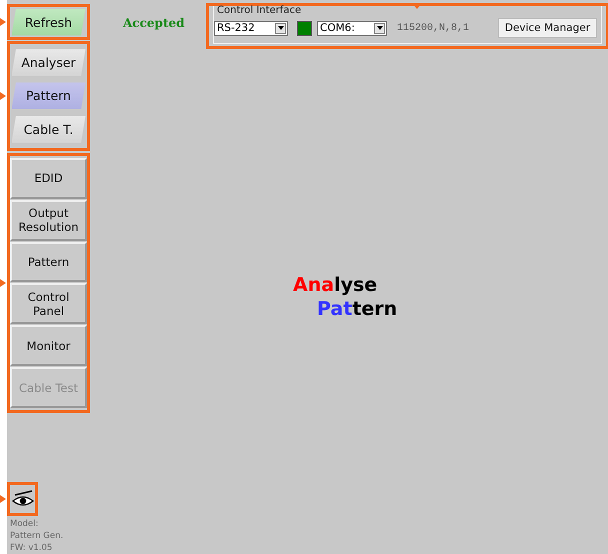 Image resolution: width=608 pixels, height=554 pixels. Describe the element at coordinates (48, 178) in the screenshot. I see `menu-button: EDID` at that location.